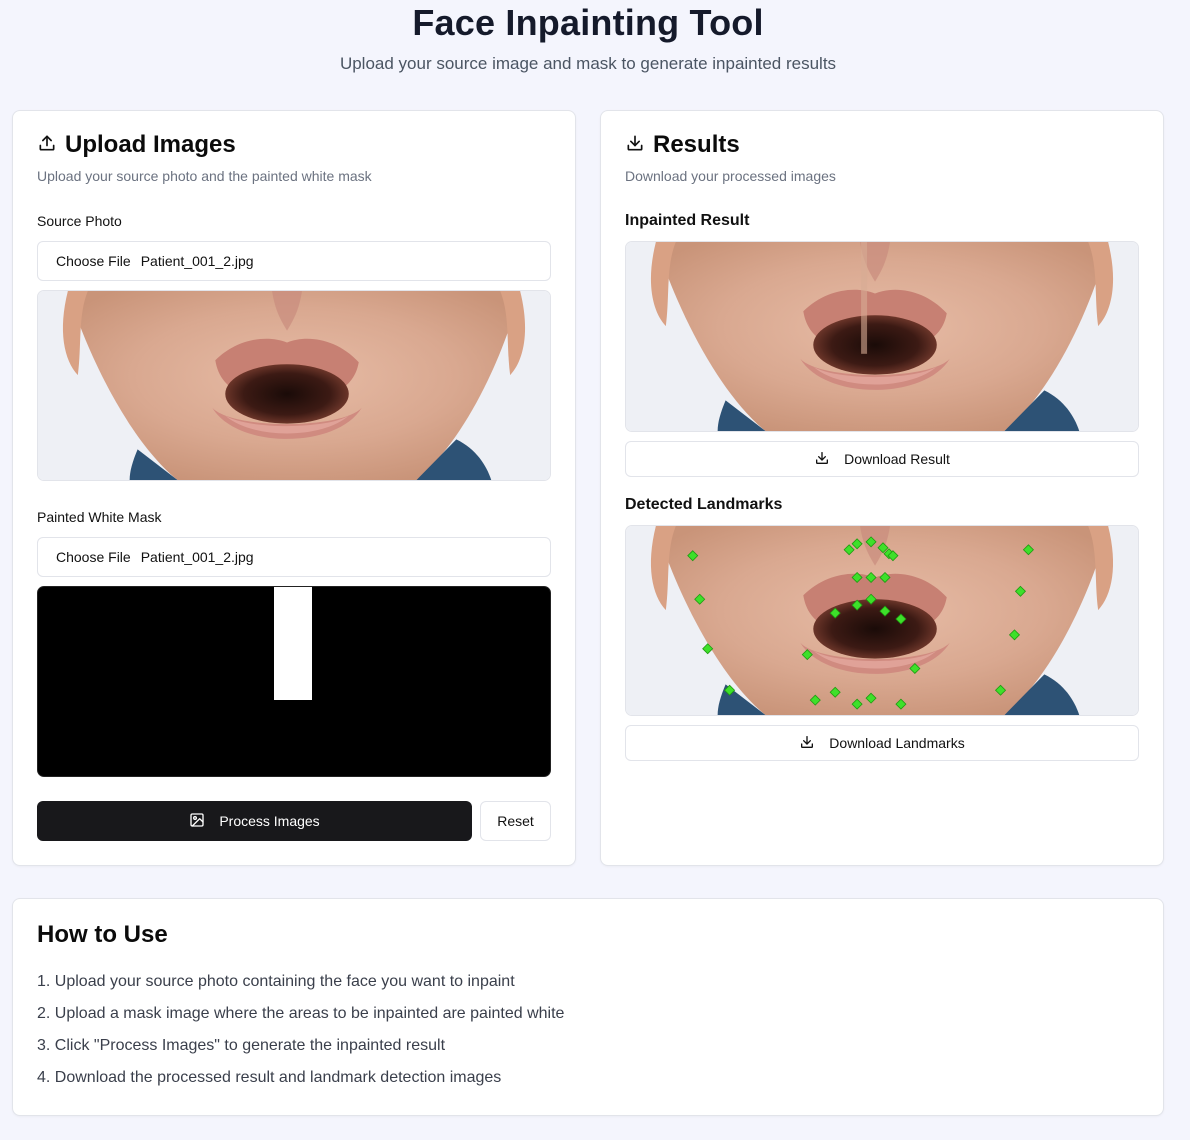 The image size is (1190, 1140). I want to click on process-images-button: Process Images, so click(254, 821).